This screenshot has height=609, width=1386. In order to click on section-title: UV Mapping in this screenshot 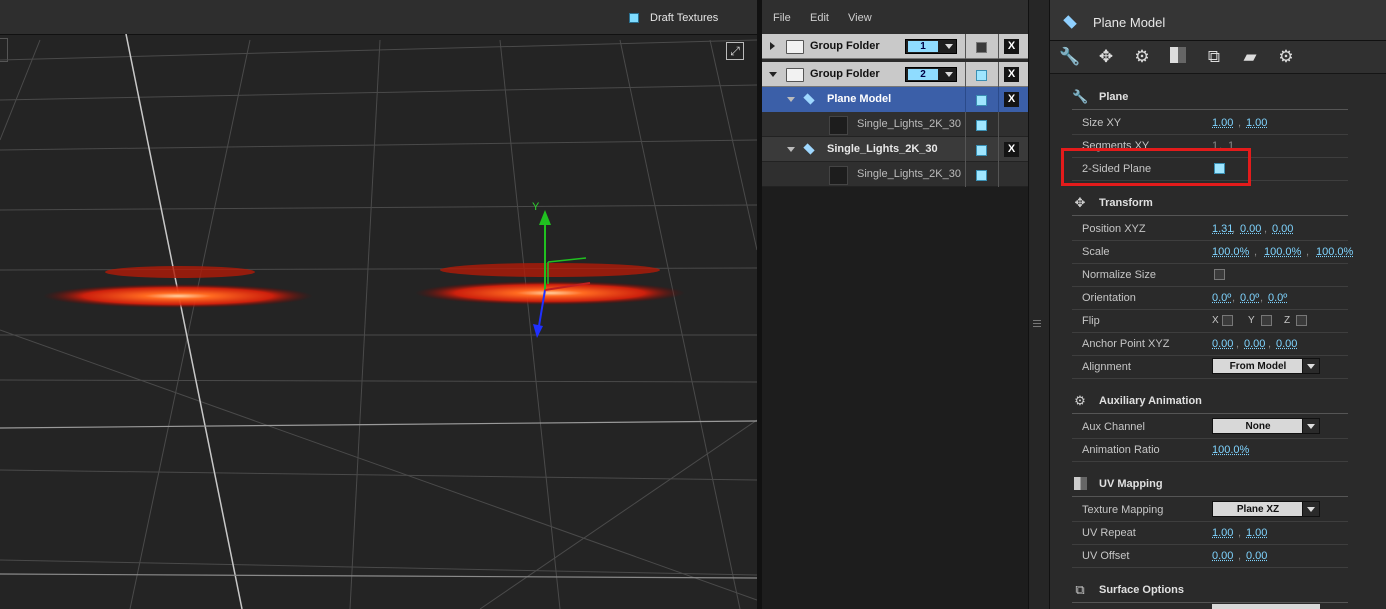, I will do `click(1131, 484)`.